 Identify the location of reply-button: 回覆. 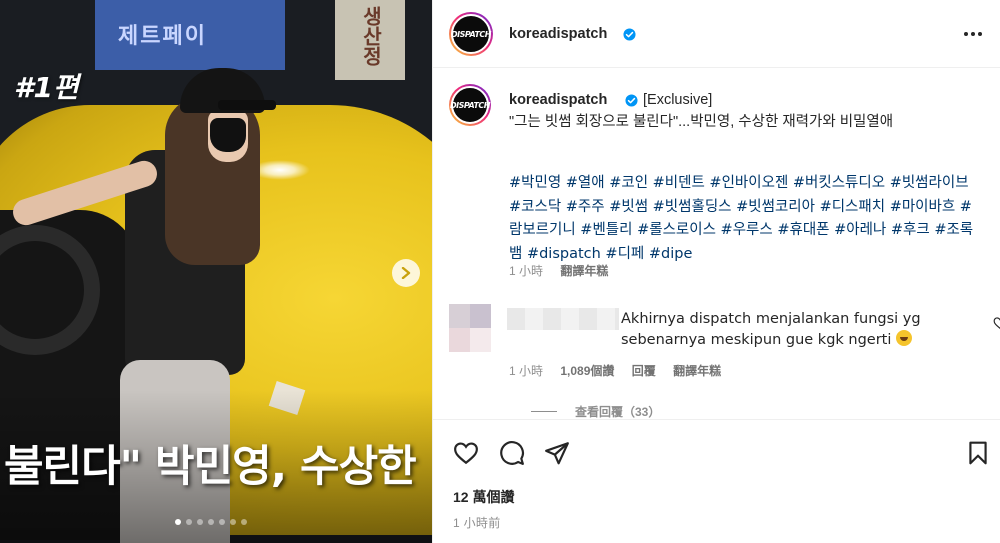
(644, 371).